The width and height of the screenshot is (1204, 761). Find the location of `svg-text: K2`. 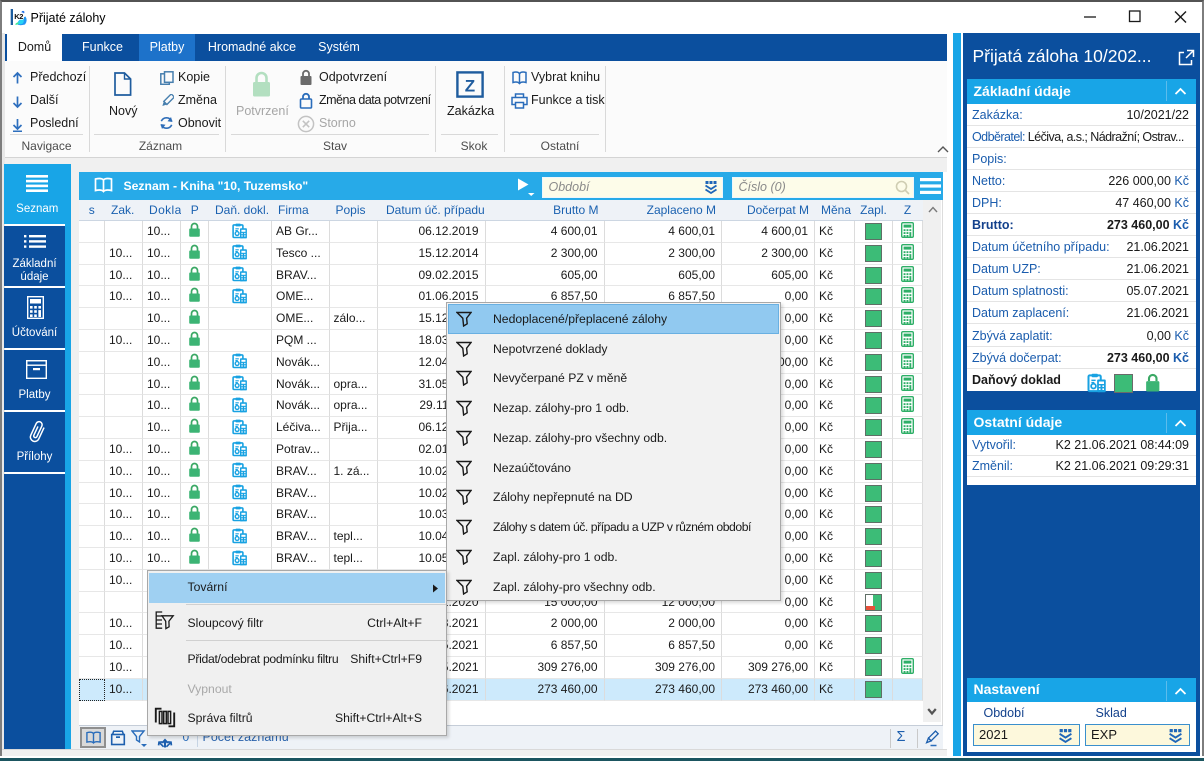

svg-text: K2 is located at coordinates (18, 16).